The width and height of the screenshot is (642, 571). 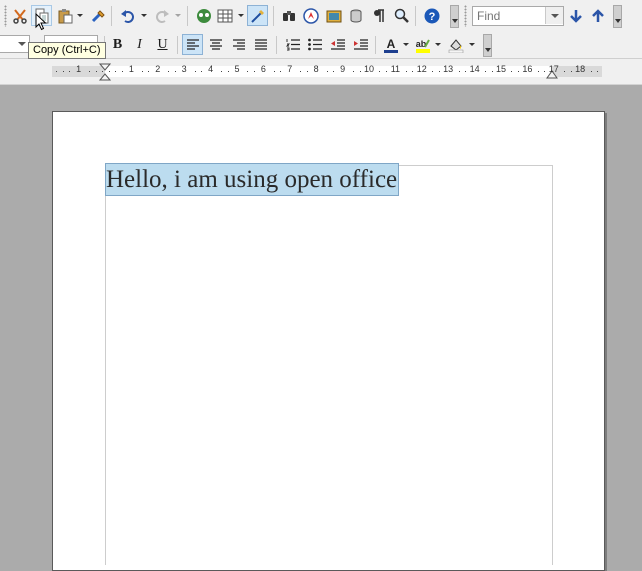 What do you see at coordinates (378, 15) in the screenshot?
I see `formatting-marks-icon` at bounding box center [378, 15].